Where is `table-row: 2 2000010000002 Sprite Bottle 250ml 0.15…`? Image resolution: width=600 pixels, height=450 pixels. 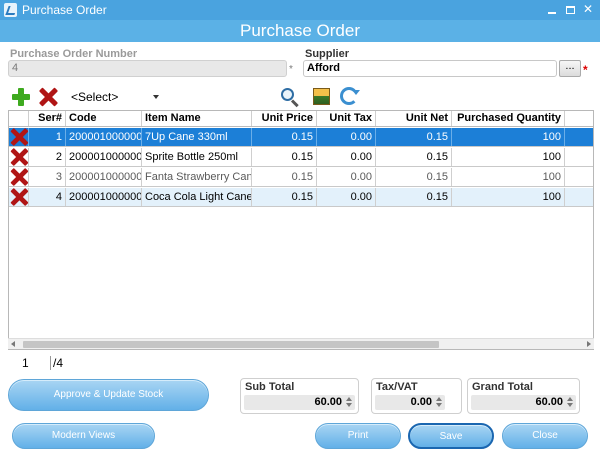
table-row: 2 2000010000002 Sprite Bottle 250ml 0.15… is located at coordinates (301, 157).